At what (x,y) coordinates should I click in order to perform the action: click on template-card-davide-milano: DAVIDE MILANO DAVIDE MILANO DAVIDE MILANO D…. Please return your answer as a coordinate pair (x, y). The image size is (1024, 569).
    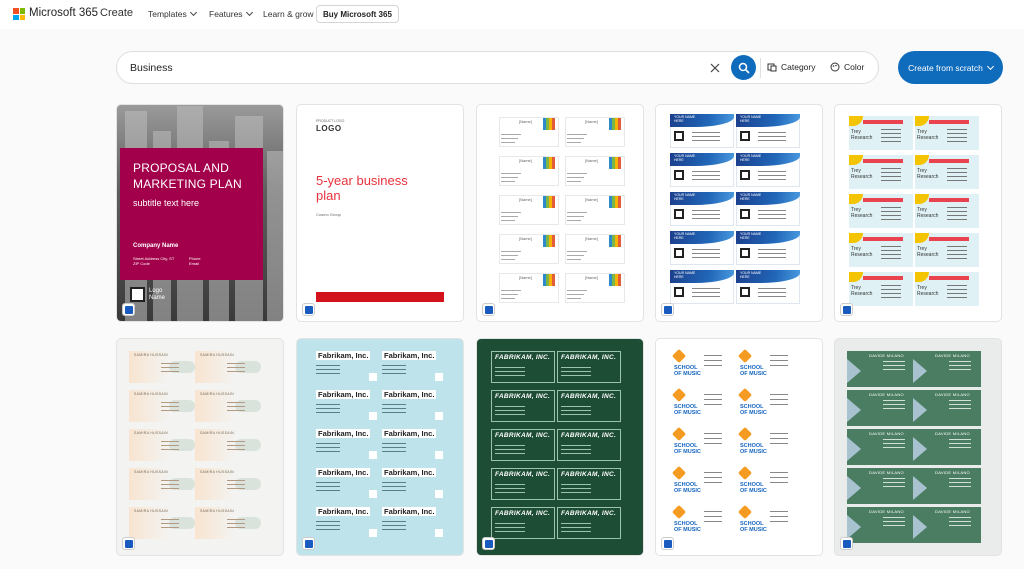
    Looking at the image, I should click on (918, 447).